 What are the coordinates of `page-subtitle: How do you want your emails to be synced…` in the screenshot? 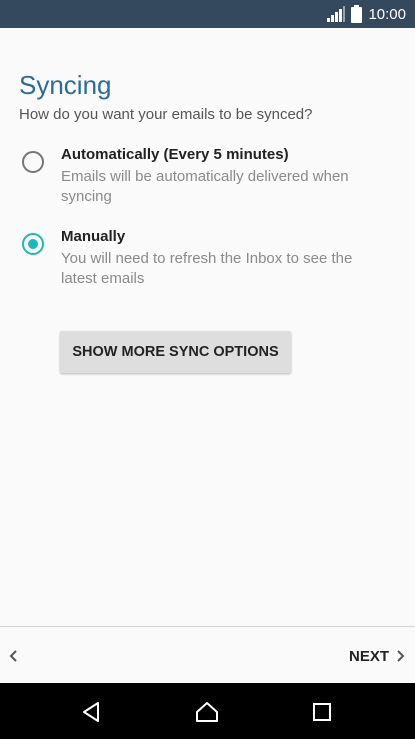 It's located at (166, 114).